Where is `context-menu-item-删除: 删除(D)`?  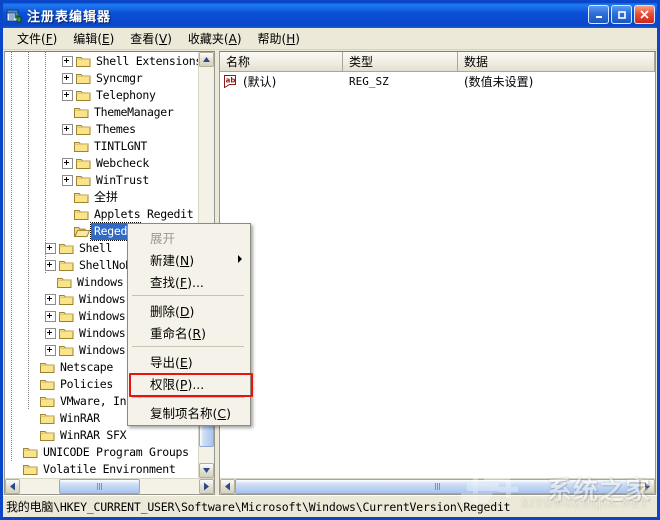
context-menu-item-删除: 删除(D) is located at coordinates (189, 310).